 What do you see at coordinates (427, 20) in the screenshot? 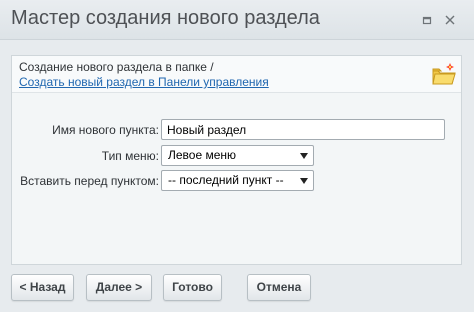
I see `restore-icon` at bounding box center [427, 20].